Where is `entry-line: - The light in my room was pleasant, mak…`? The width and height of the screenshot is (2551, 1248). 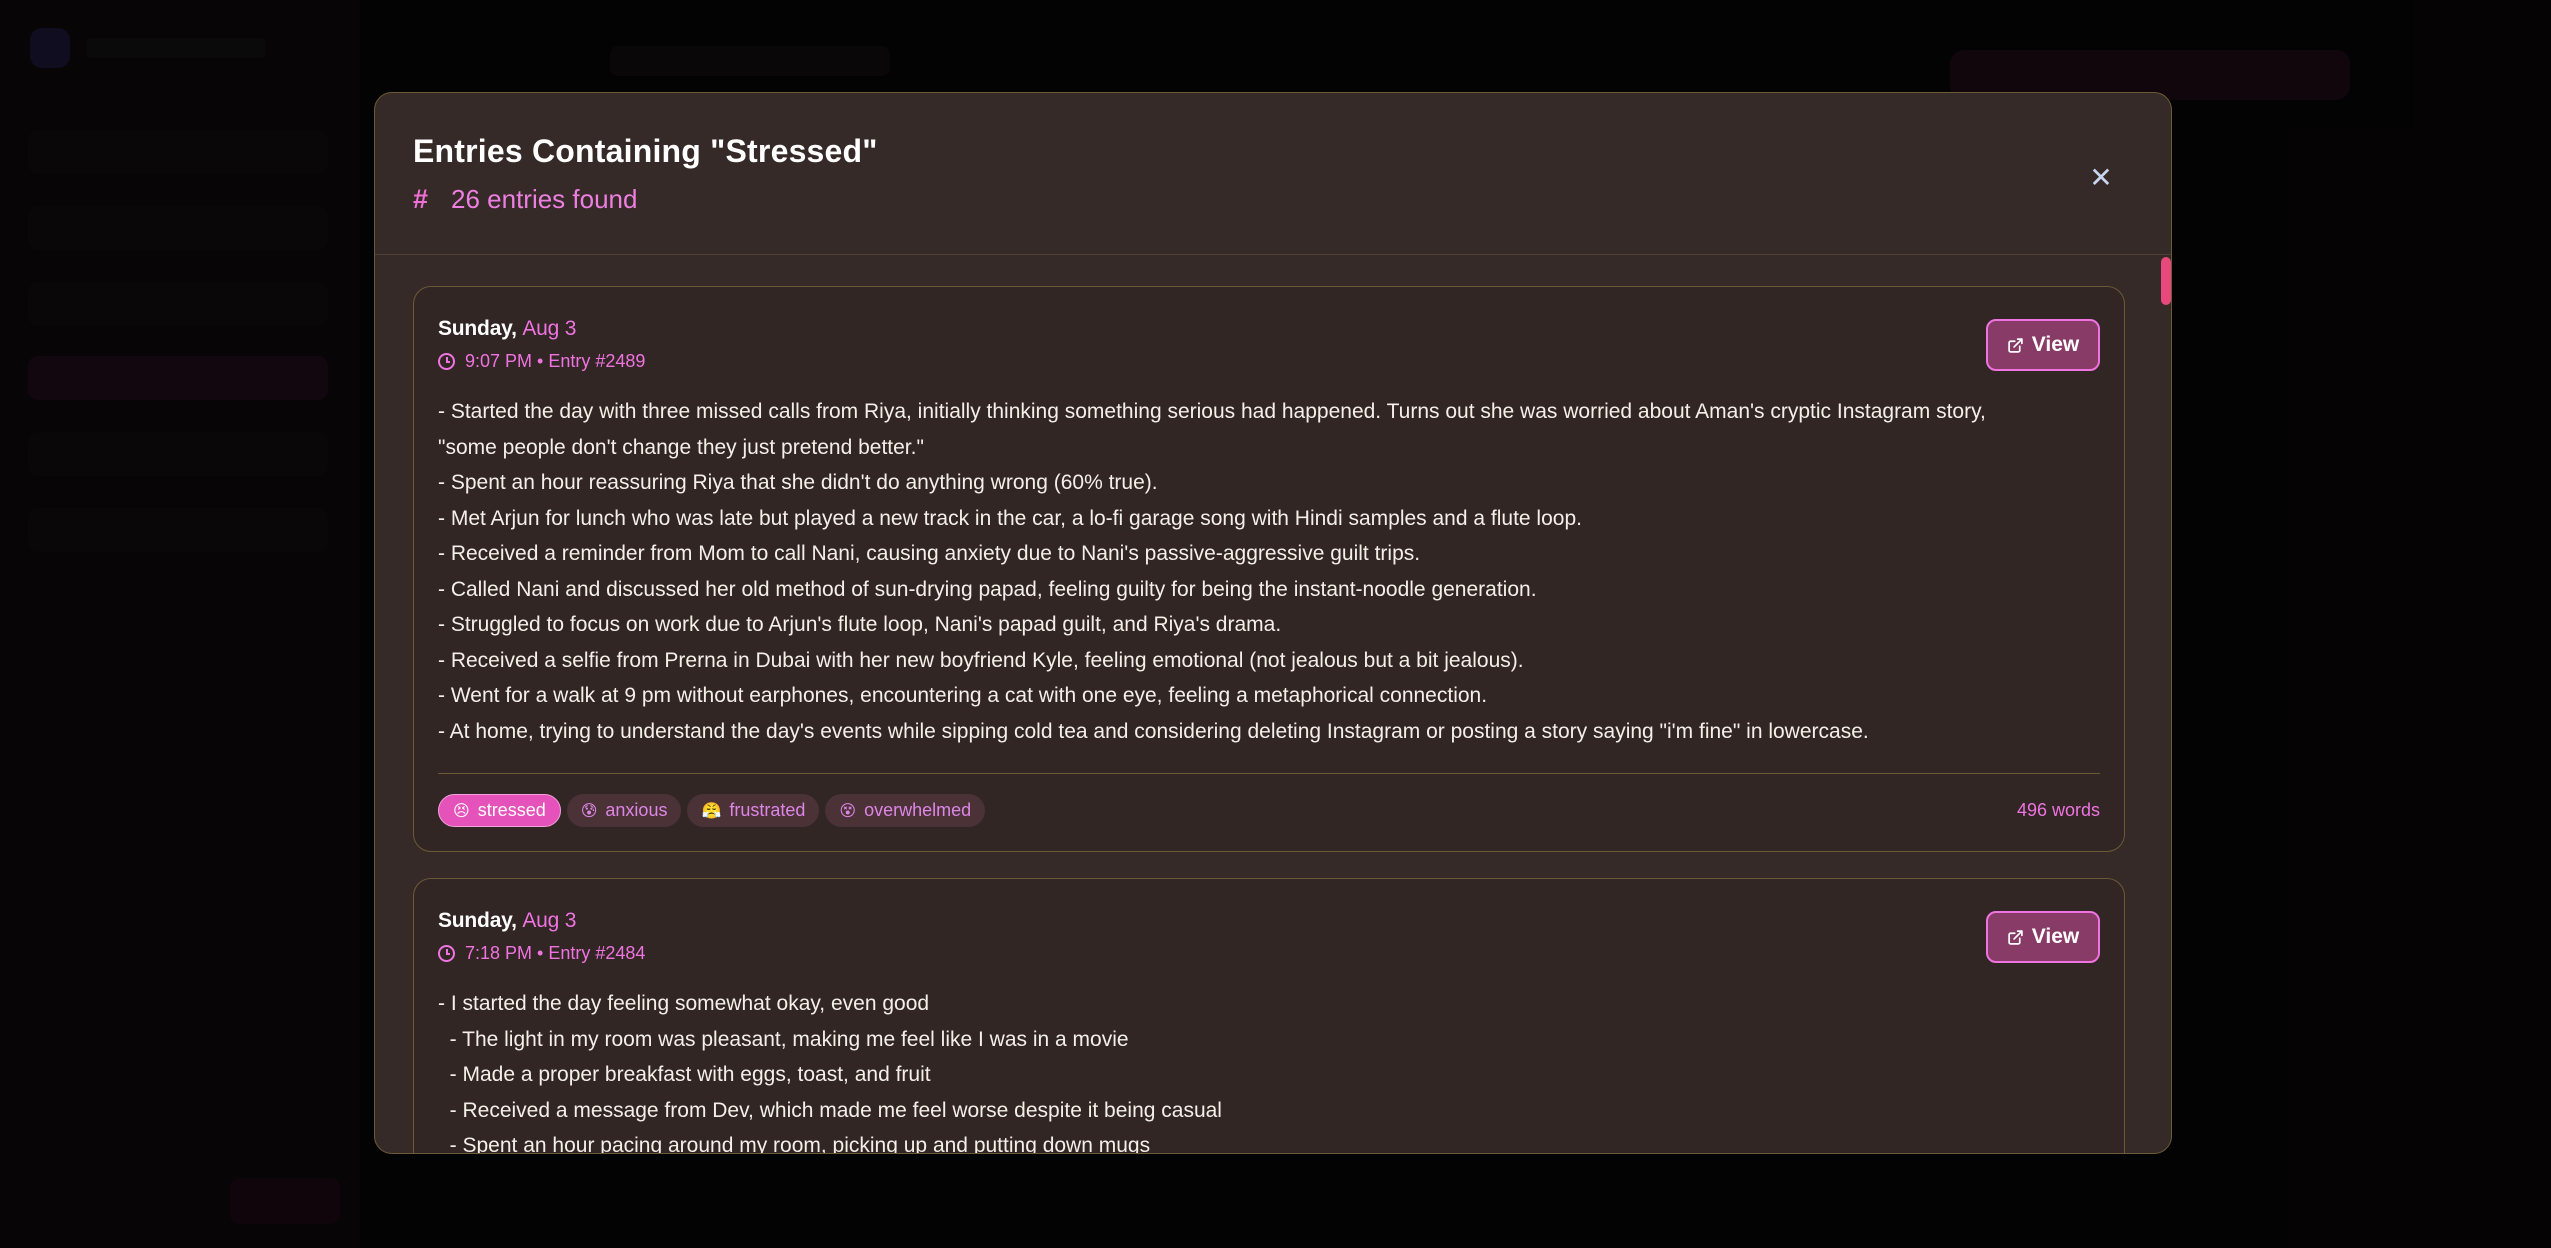 entry-line: - The light in my room was pleasant, mak… is located at coordinates (783, 1039).